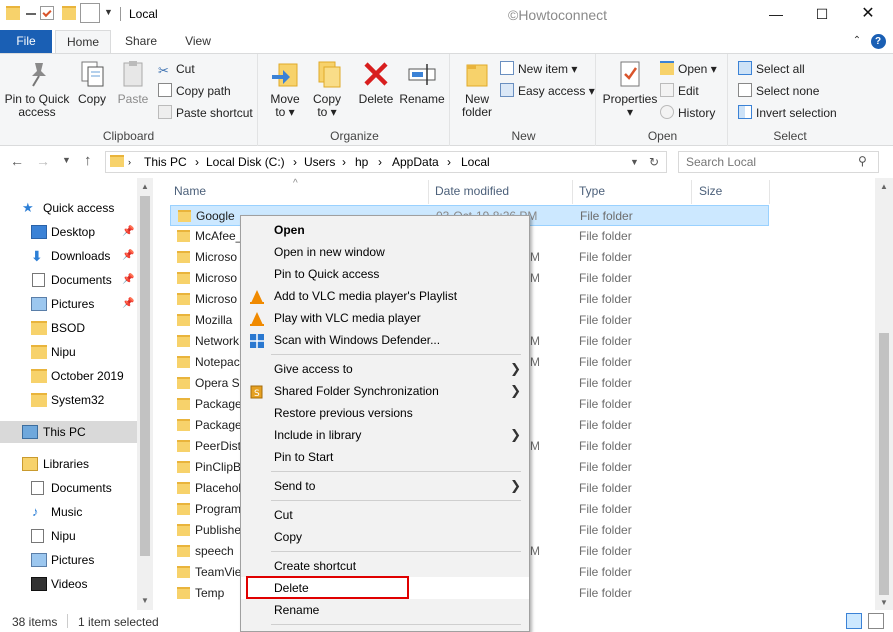 The image size is (893, 632). What do you see at coordinates (68, 512) in the screenshot?
I see `nav-lib-music: ♪ Music` at bounding box center [68, 512].